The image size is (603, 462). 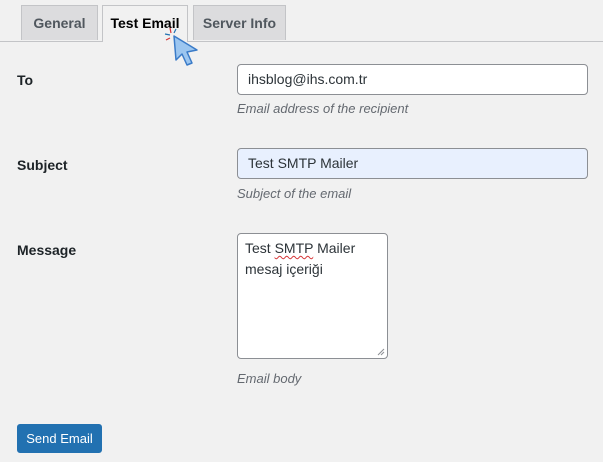 I want to click on message-text-start: Test, so click(x=260, y=248).